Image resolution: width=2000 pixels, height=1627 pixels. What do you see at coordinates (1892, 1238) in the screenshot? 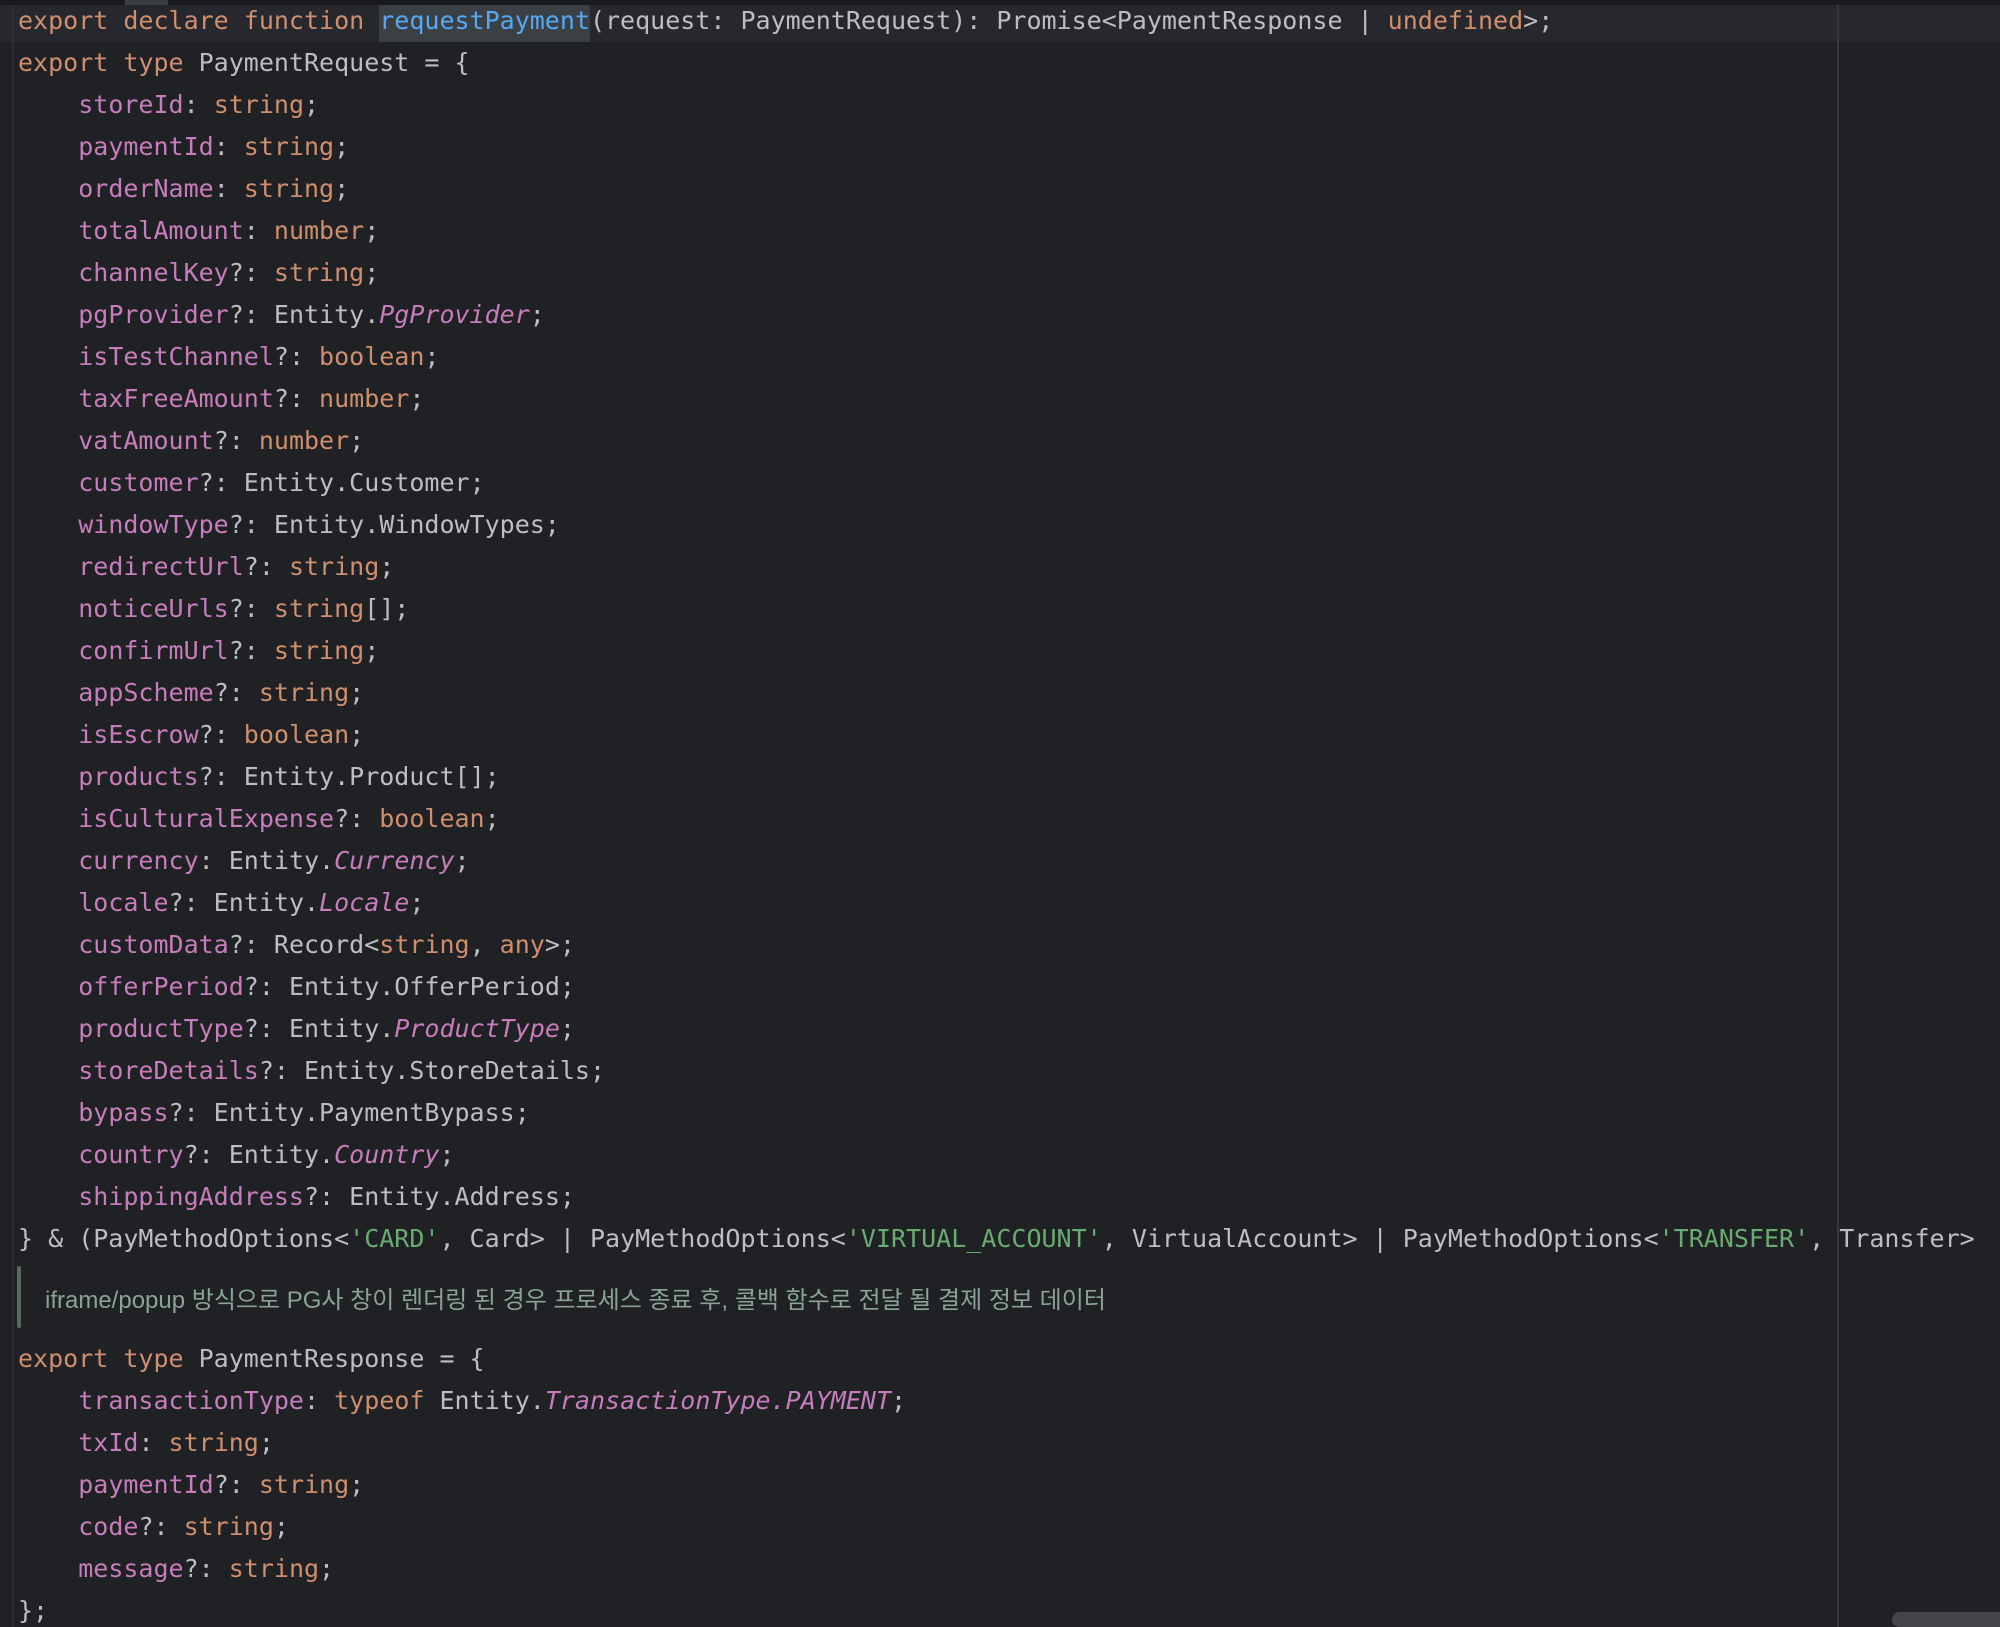
I see `token-text: , Transfer>` at bounding box center [1892, 1238].